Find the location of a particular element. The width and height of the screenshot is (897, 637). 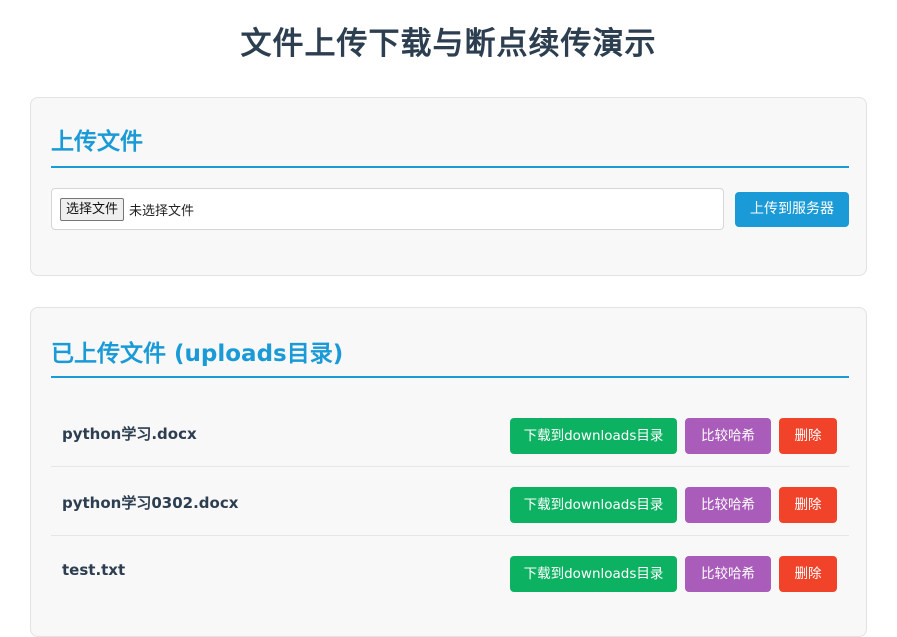

file-row: test.txt 下载到downloads目录 比较哈希 删除 is located at coordinates (450, 570).